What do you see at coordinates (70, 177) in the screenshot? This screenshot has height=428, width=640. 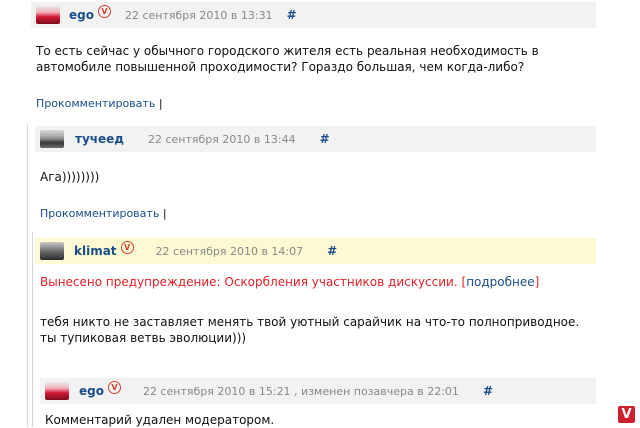 I see `comment-text: Ага))))))))` at bounding box center [70, 177].